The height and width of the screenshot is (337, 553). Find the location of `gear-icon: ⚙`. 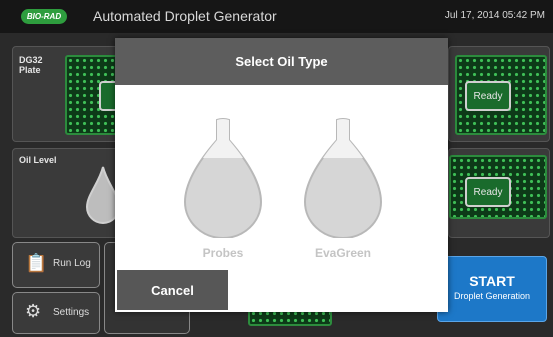

gear-icon: ⚙ is located at coordinates (33, 311).